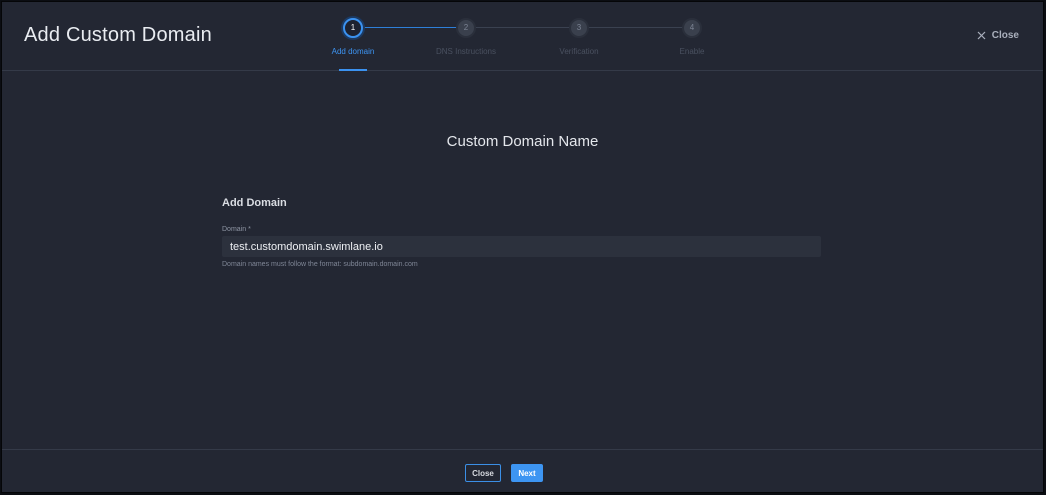 This screenshot has width=1046, height=495. What do you see at coordinates (579, 51) in the screenshot?
I see `step-label: Verification` at bounding box center [579, 51].